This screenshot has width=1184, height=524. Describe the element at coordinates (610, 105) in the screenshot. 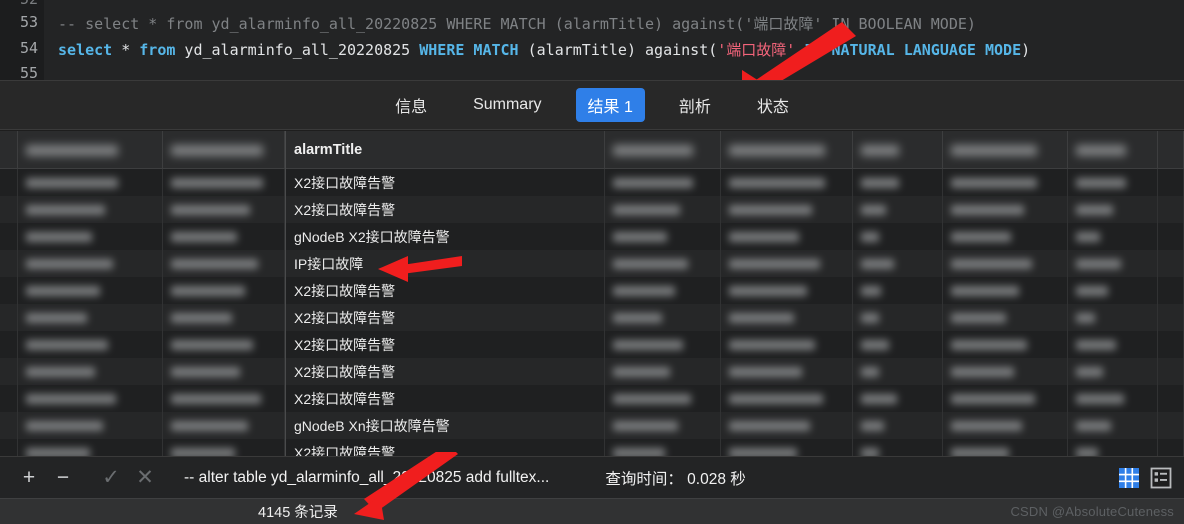

I see `tab-result-1: 结果 1` at that location.